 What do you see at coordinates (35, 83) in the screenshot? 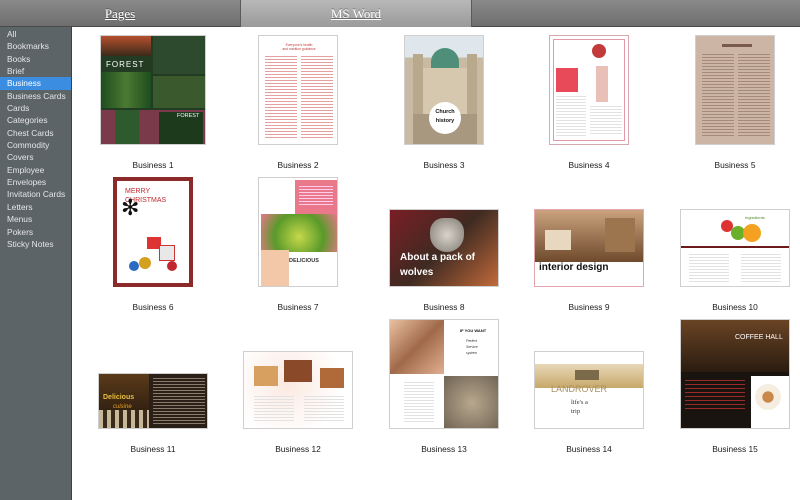
I see `sidebar-item-business: Business` at bounding box center [35, 83].